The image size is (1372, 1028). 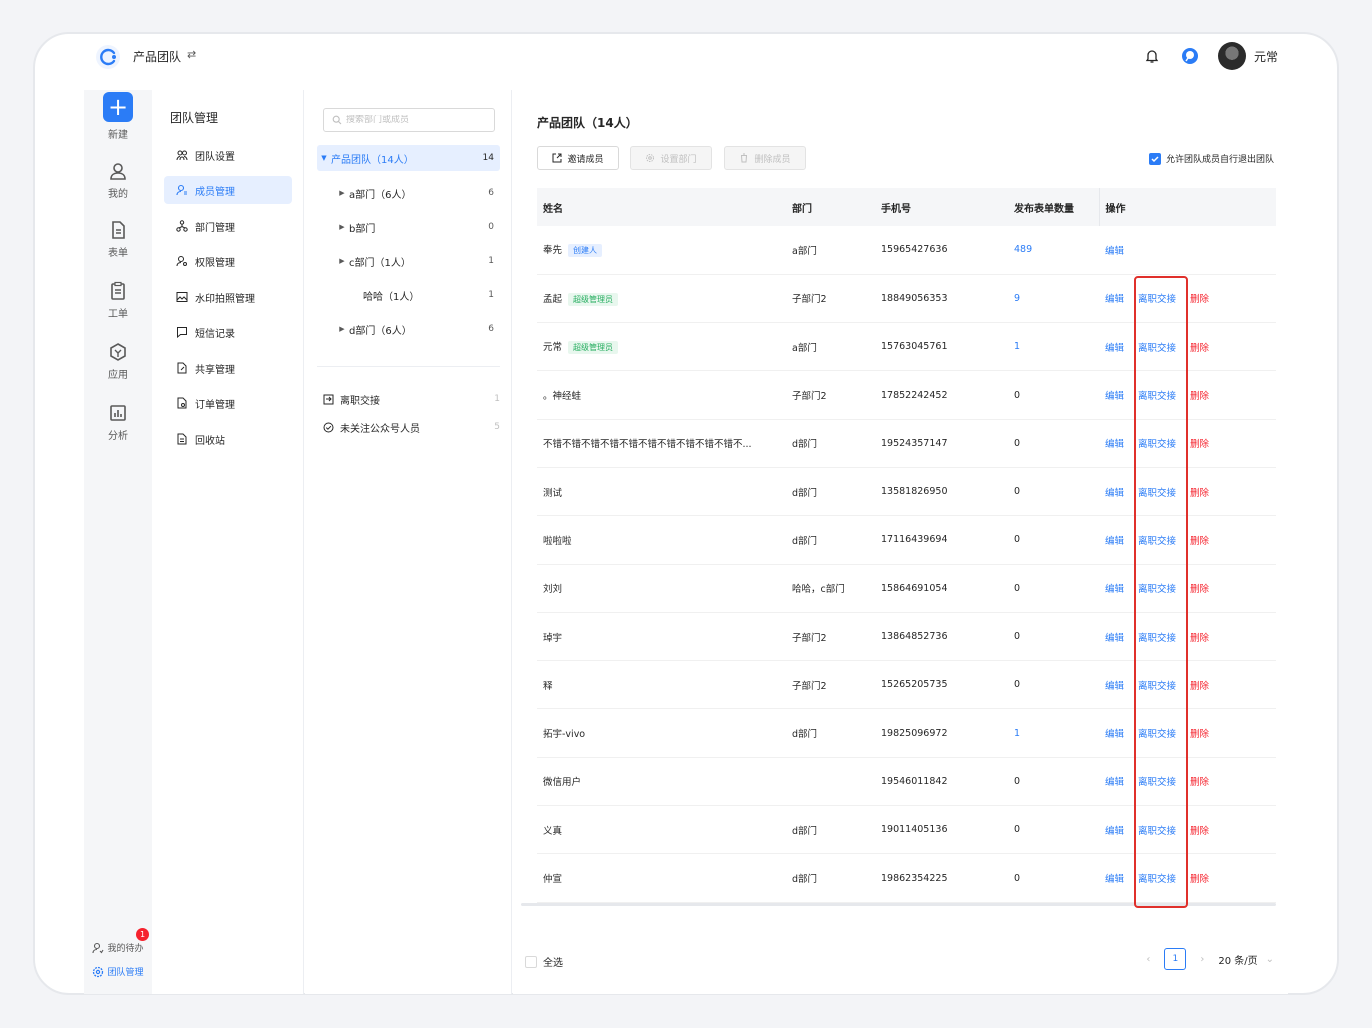 What do you see at coordinates (408, 329) in the screenshot?
I see `tree-node-d: ▶ d部门（6人） 6` at bounding box center [408, 329].